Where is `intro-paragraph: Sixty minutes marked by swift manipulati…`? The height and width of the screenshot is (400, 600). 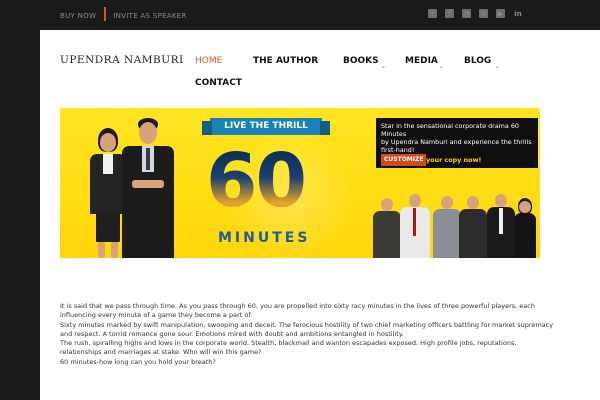
intro-paragraph: Sixty minutes marked by swift manipulati… is located at coordinates (307, 329).